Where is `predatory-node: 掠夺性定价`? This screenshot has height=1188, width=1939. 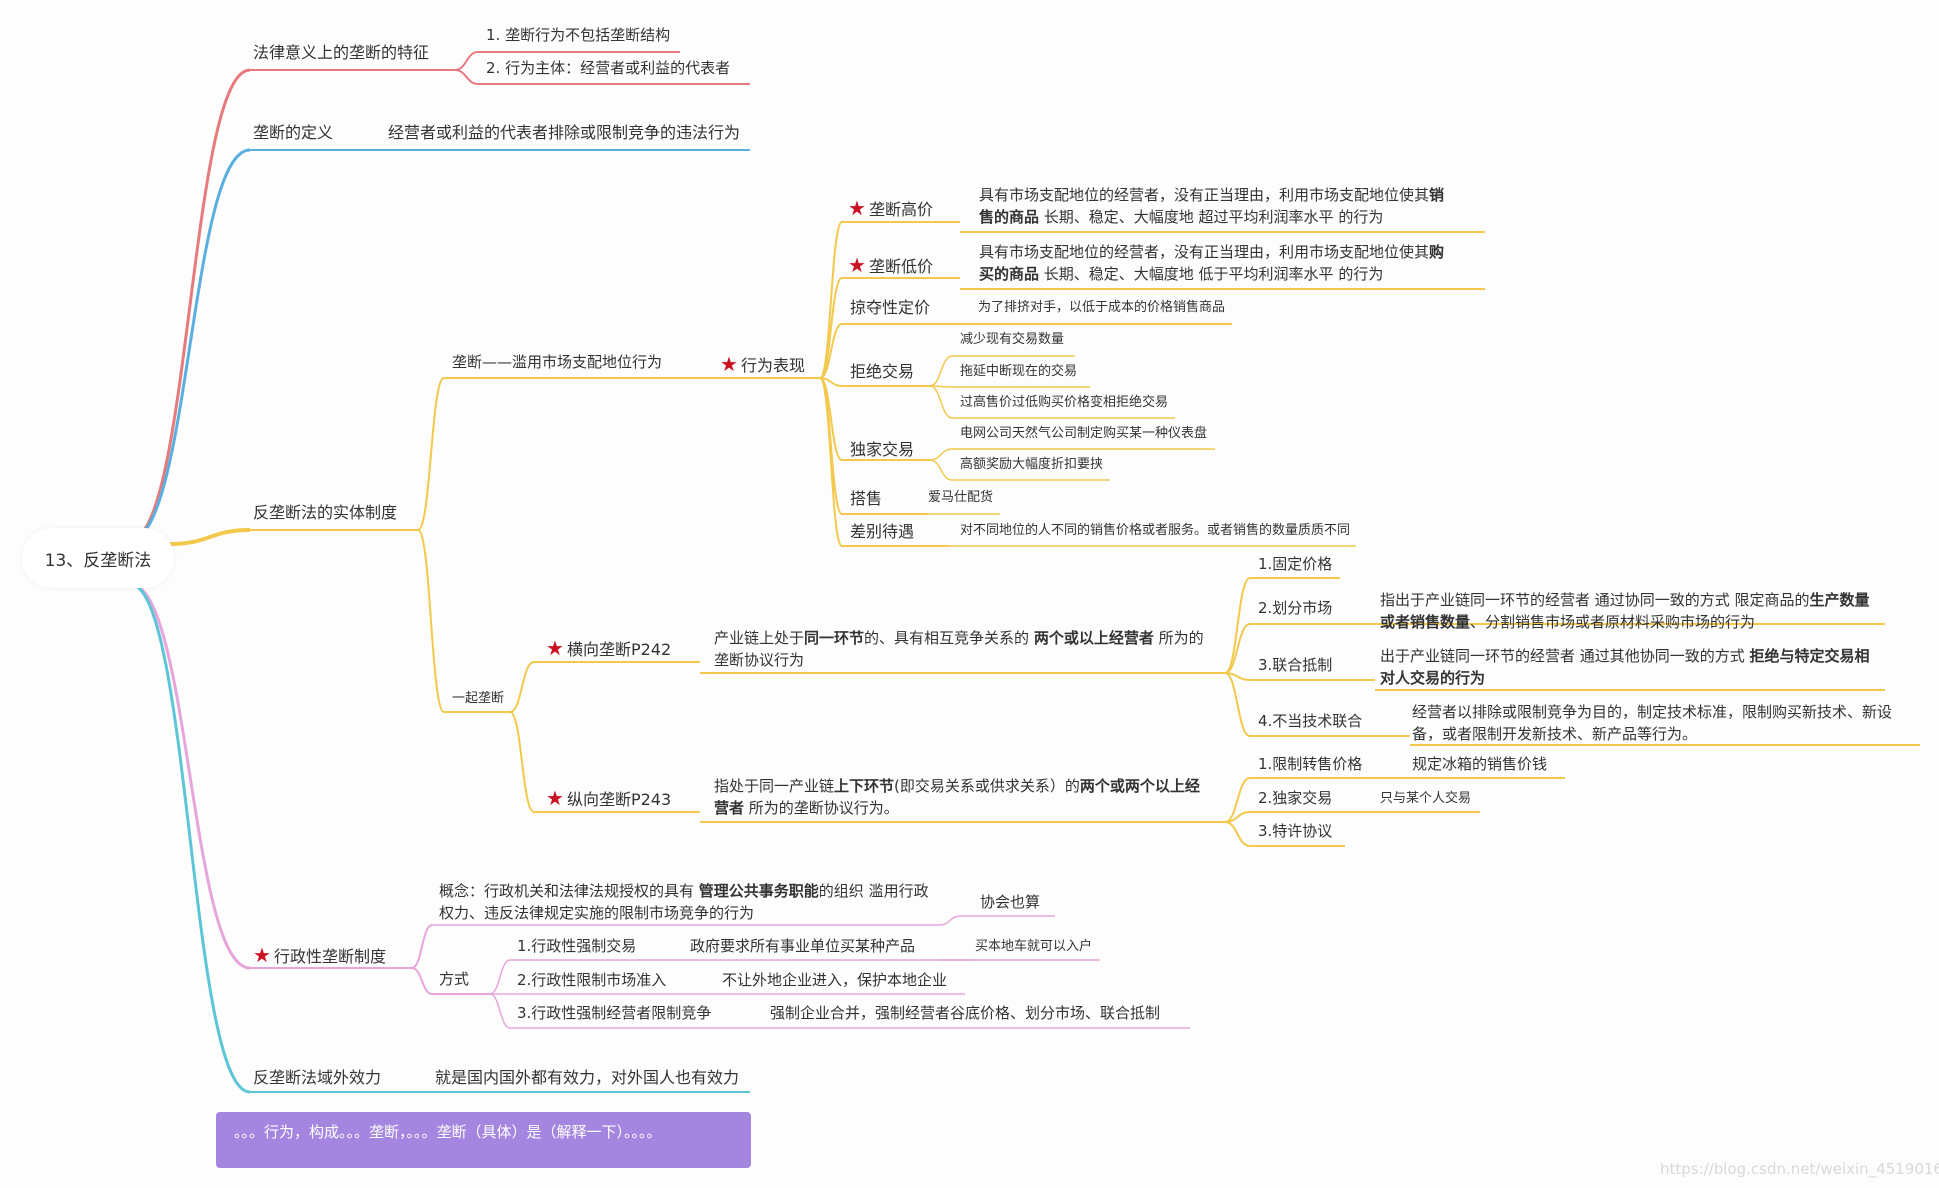 predatory-node: 掠夺性定价 is located at coordinates (890, 308).